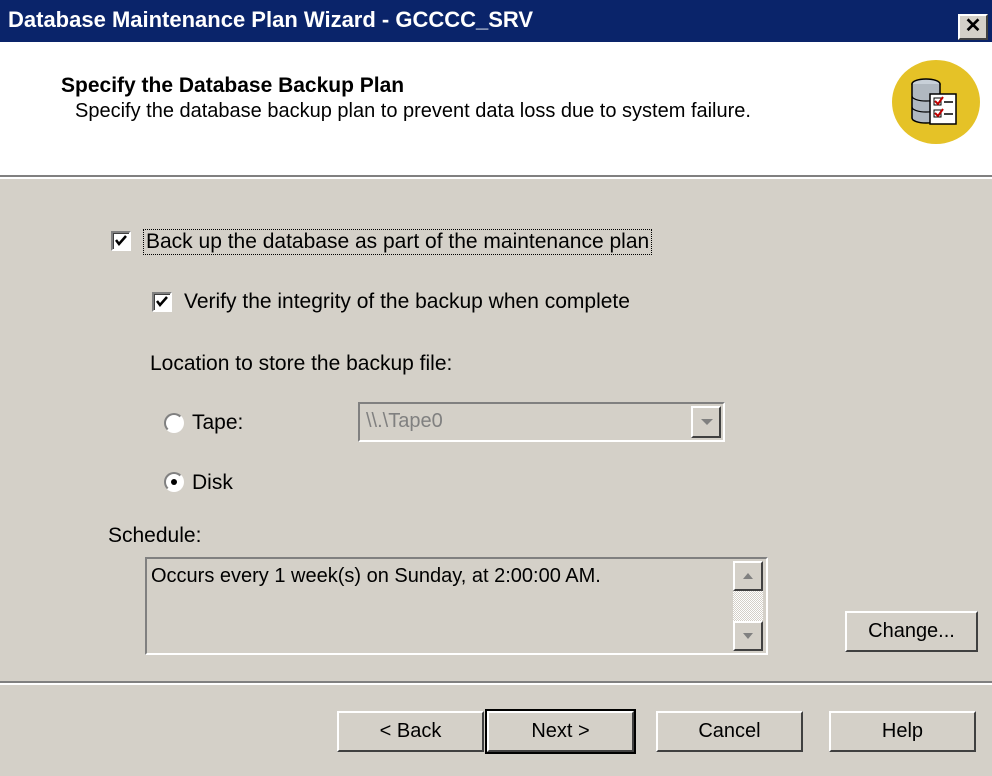 The height and width of the screenshot is (776, 992). I want to click on scroll-track, so click(748, 606).